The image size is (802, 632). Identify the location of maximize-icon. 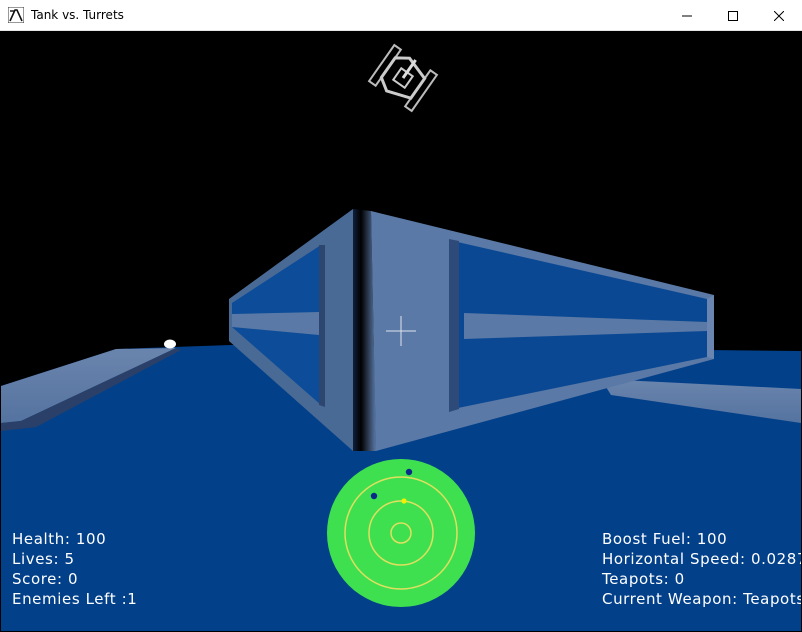
(733, 15).